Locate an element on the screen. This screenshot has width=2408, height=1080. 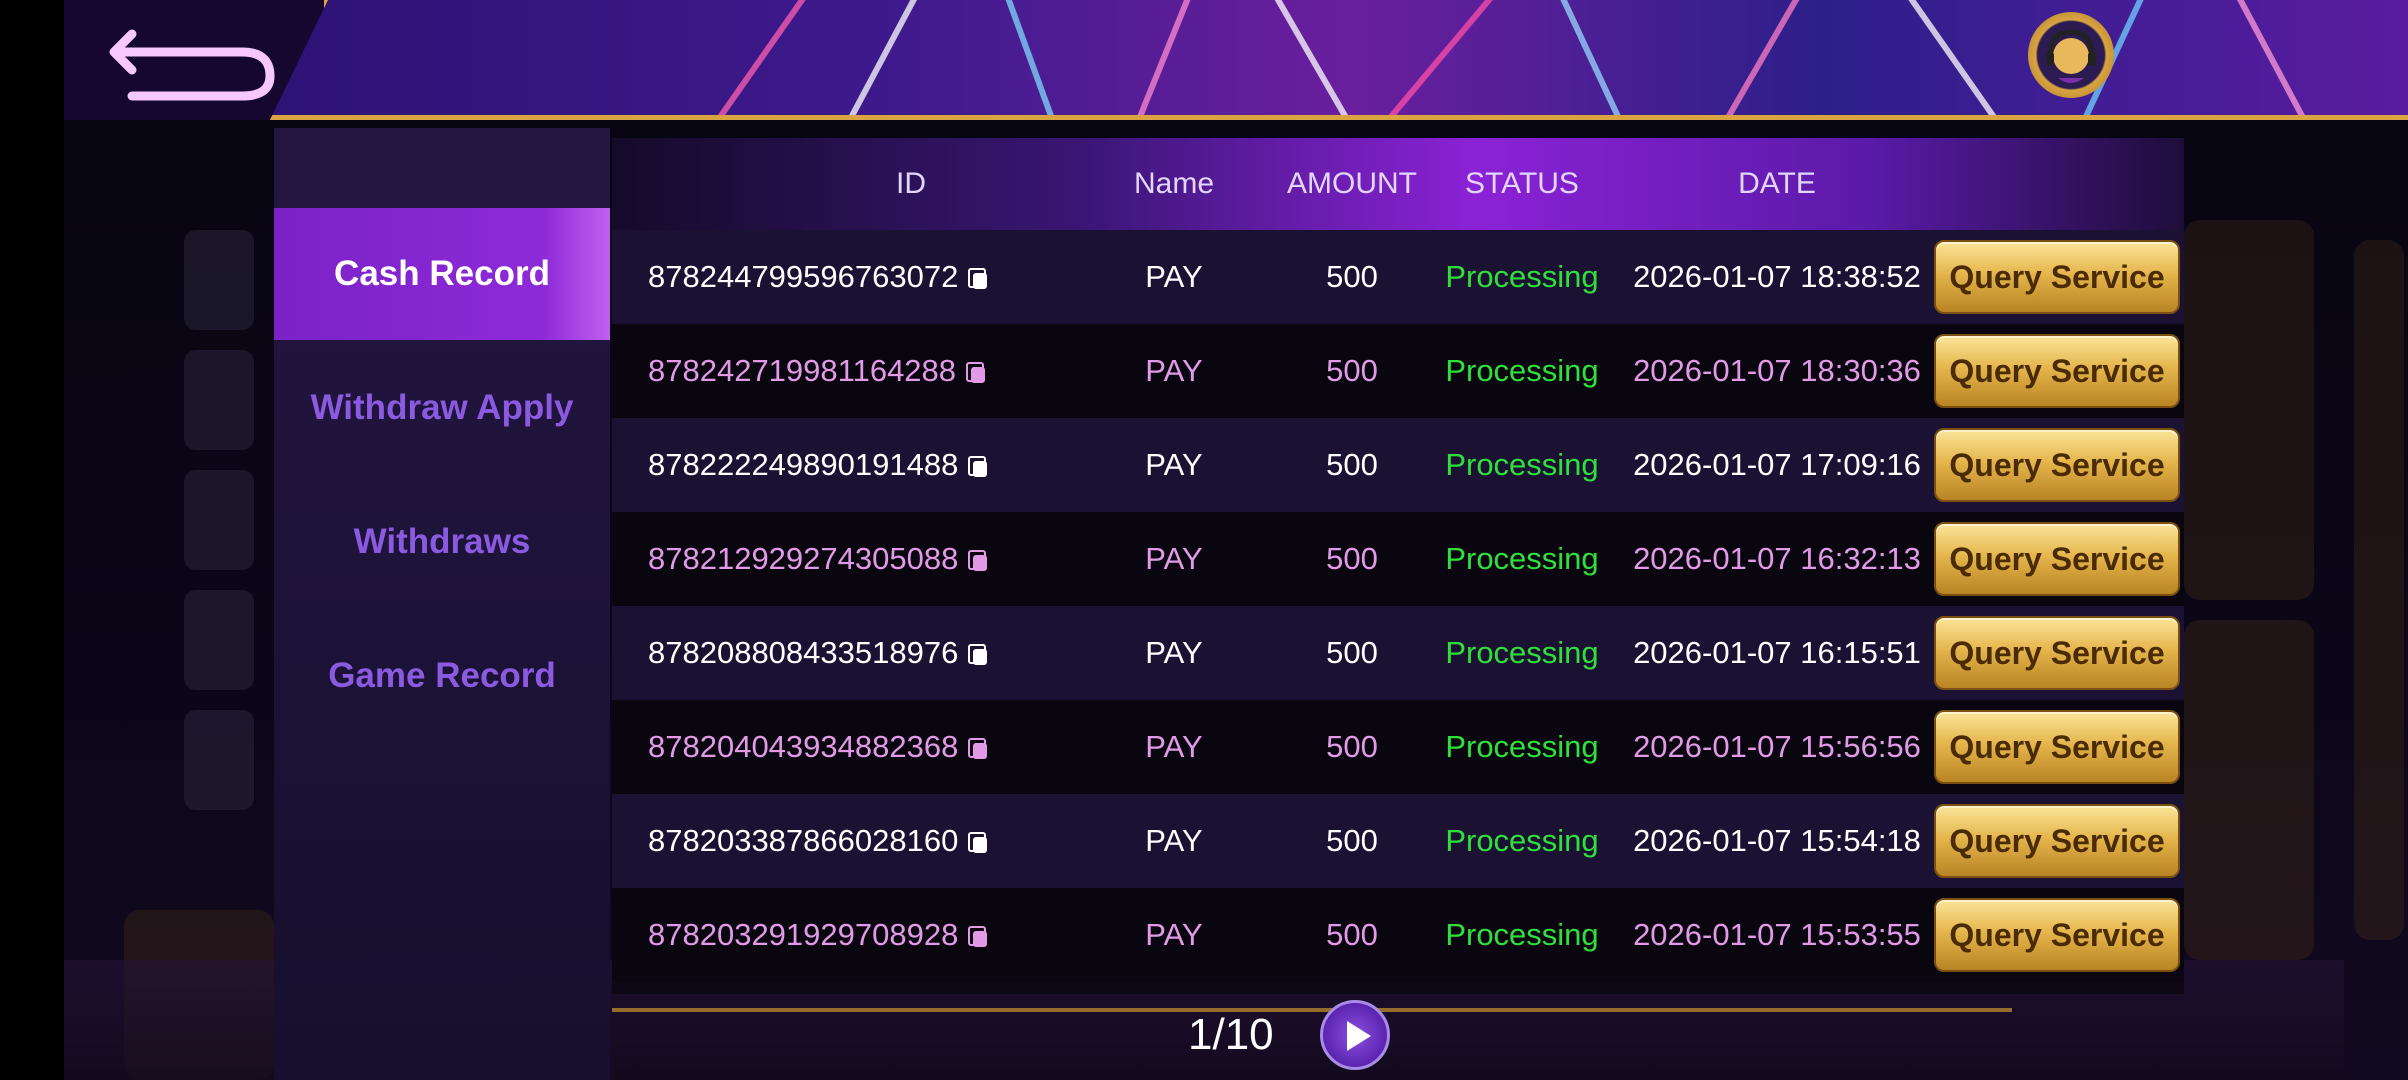
background-history-tile is located at coordinates (219, 400).